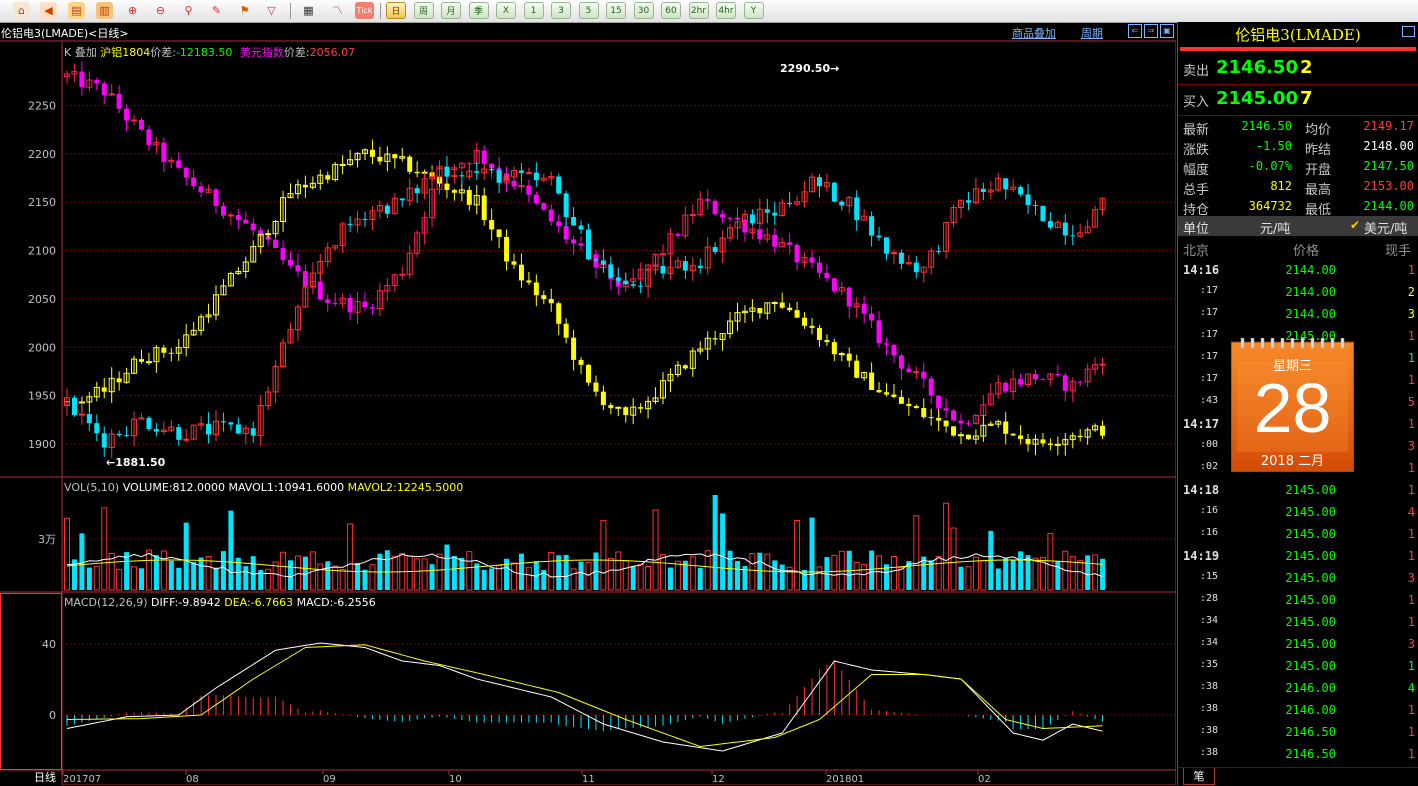 The height and width of the screenshot is (786, 1418). Describe the element at coordinates (753, 10) in the screenshot. I see `period-button-Y: Y` at that location.